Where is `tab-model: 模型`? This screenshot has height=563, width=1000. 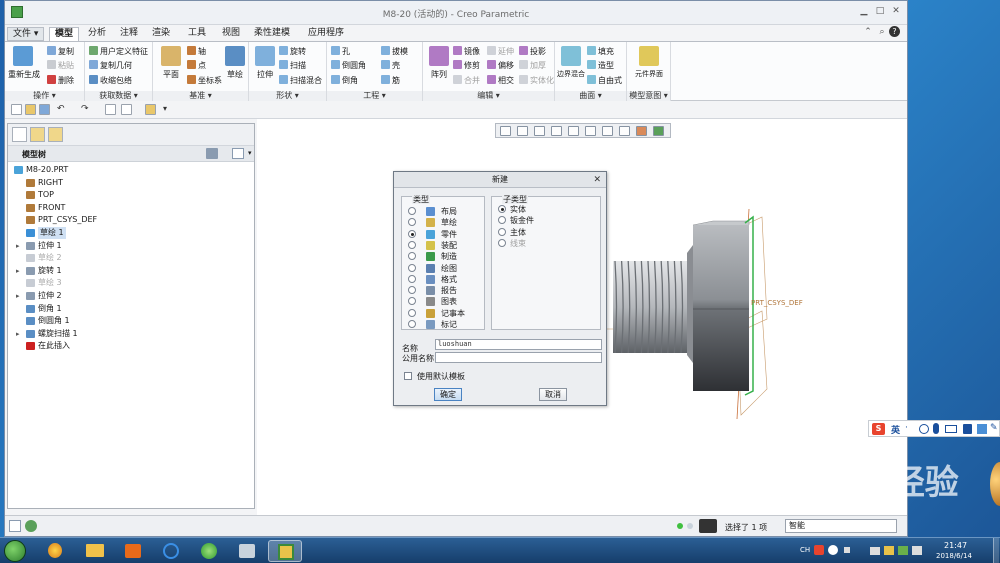
tab-model: 模型 is located at coordinates (64, 34).